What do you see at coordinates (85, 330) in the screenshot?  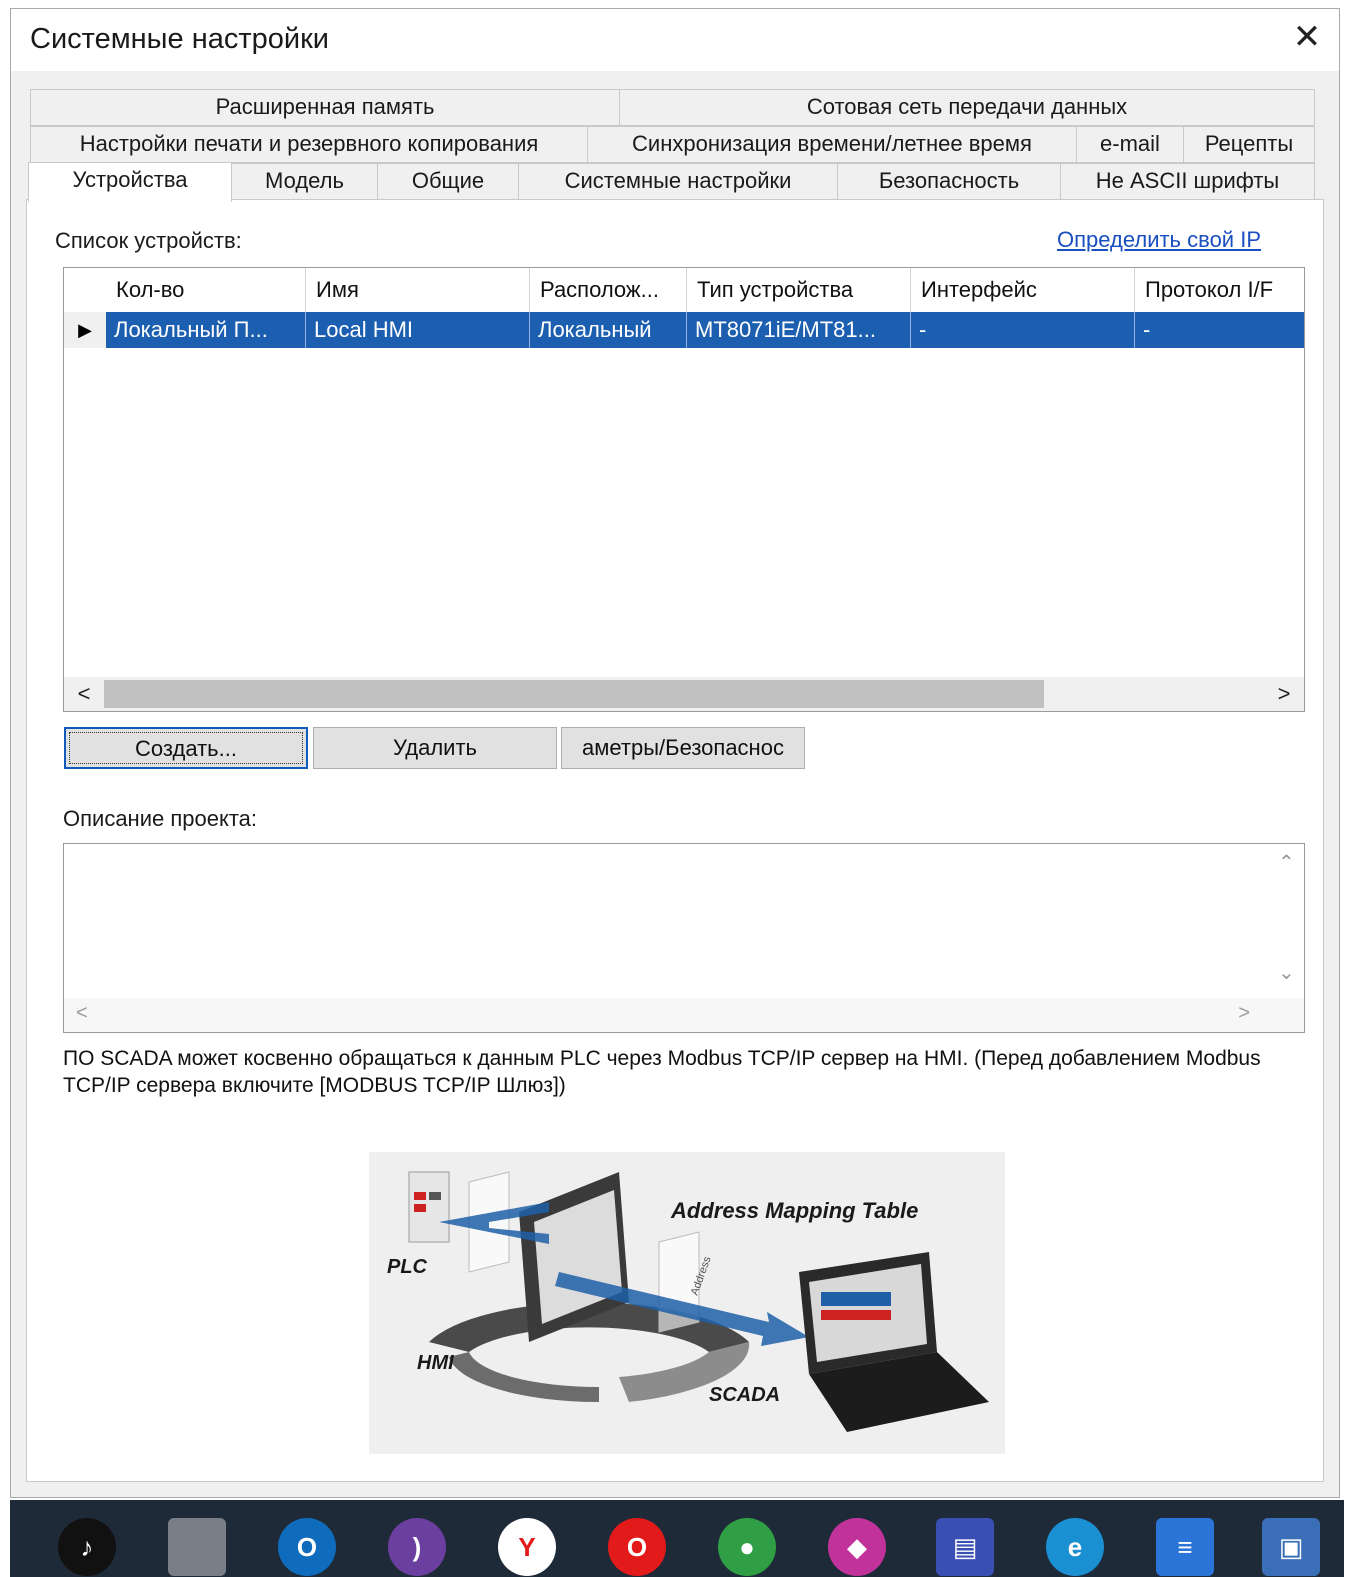 I see `row-selector-icon: ▶` at bounding box center [85, 330].